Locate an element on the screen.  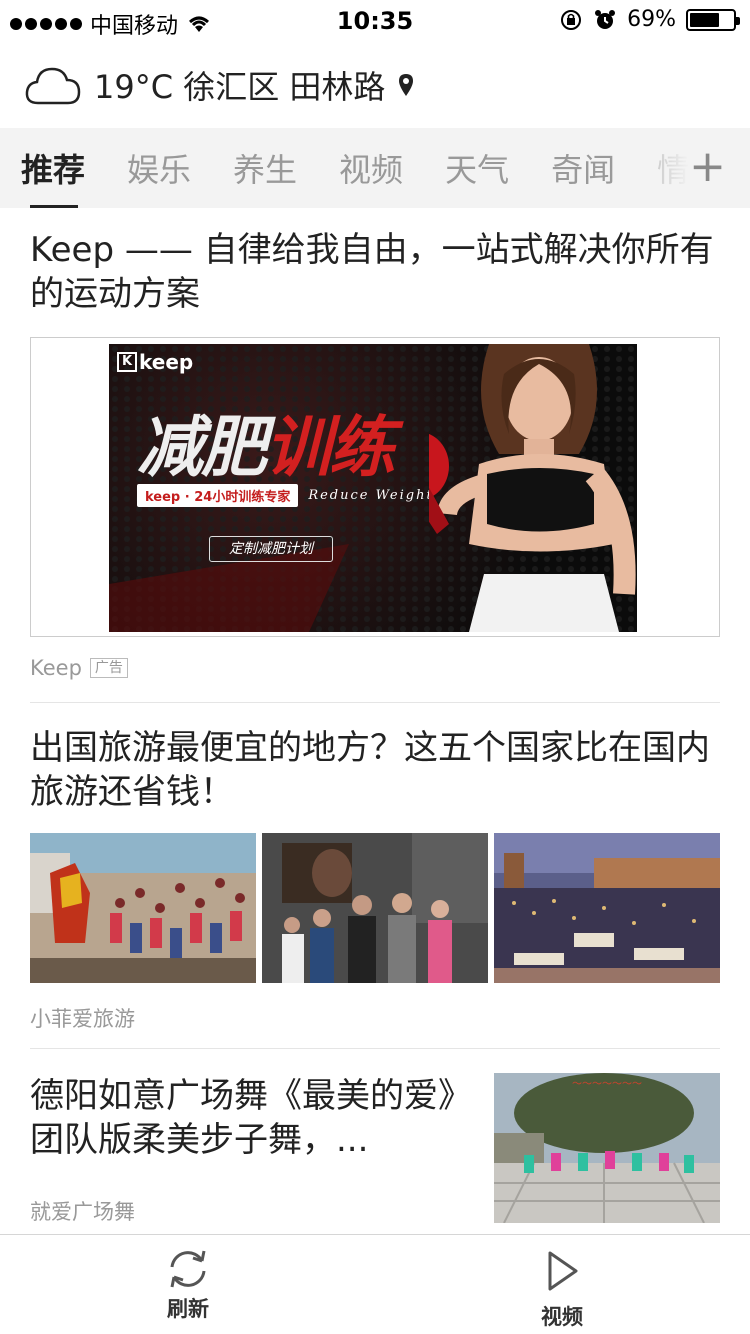
video-label: 视频 is located at coordinates (562, 1317).